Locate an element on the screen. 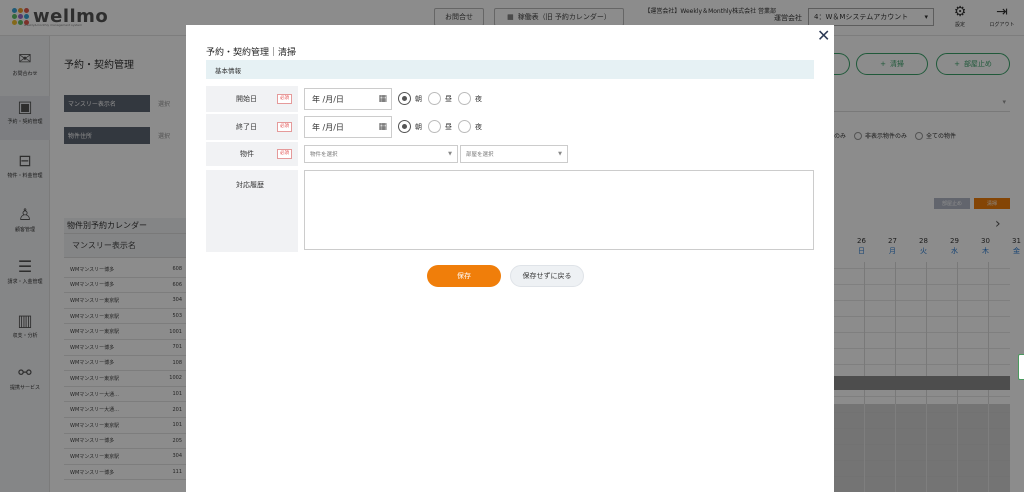  start-date-label-cell: 開始日 必須 is located at coordinates (252, 99).